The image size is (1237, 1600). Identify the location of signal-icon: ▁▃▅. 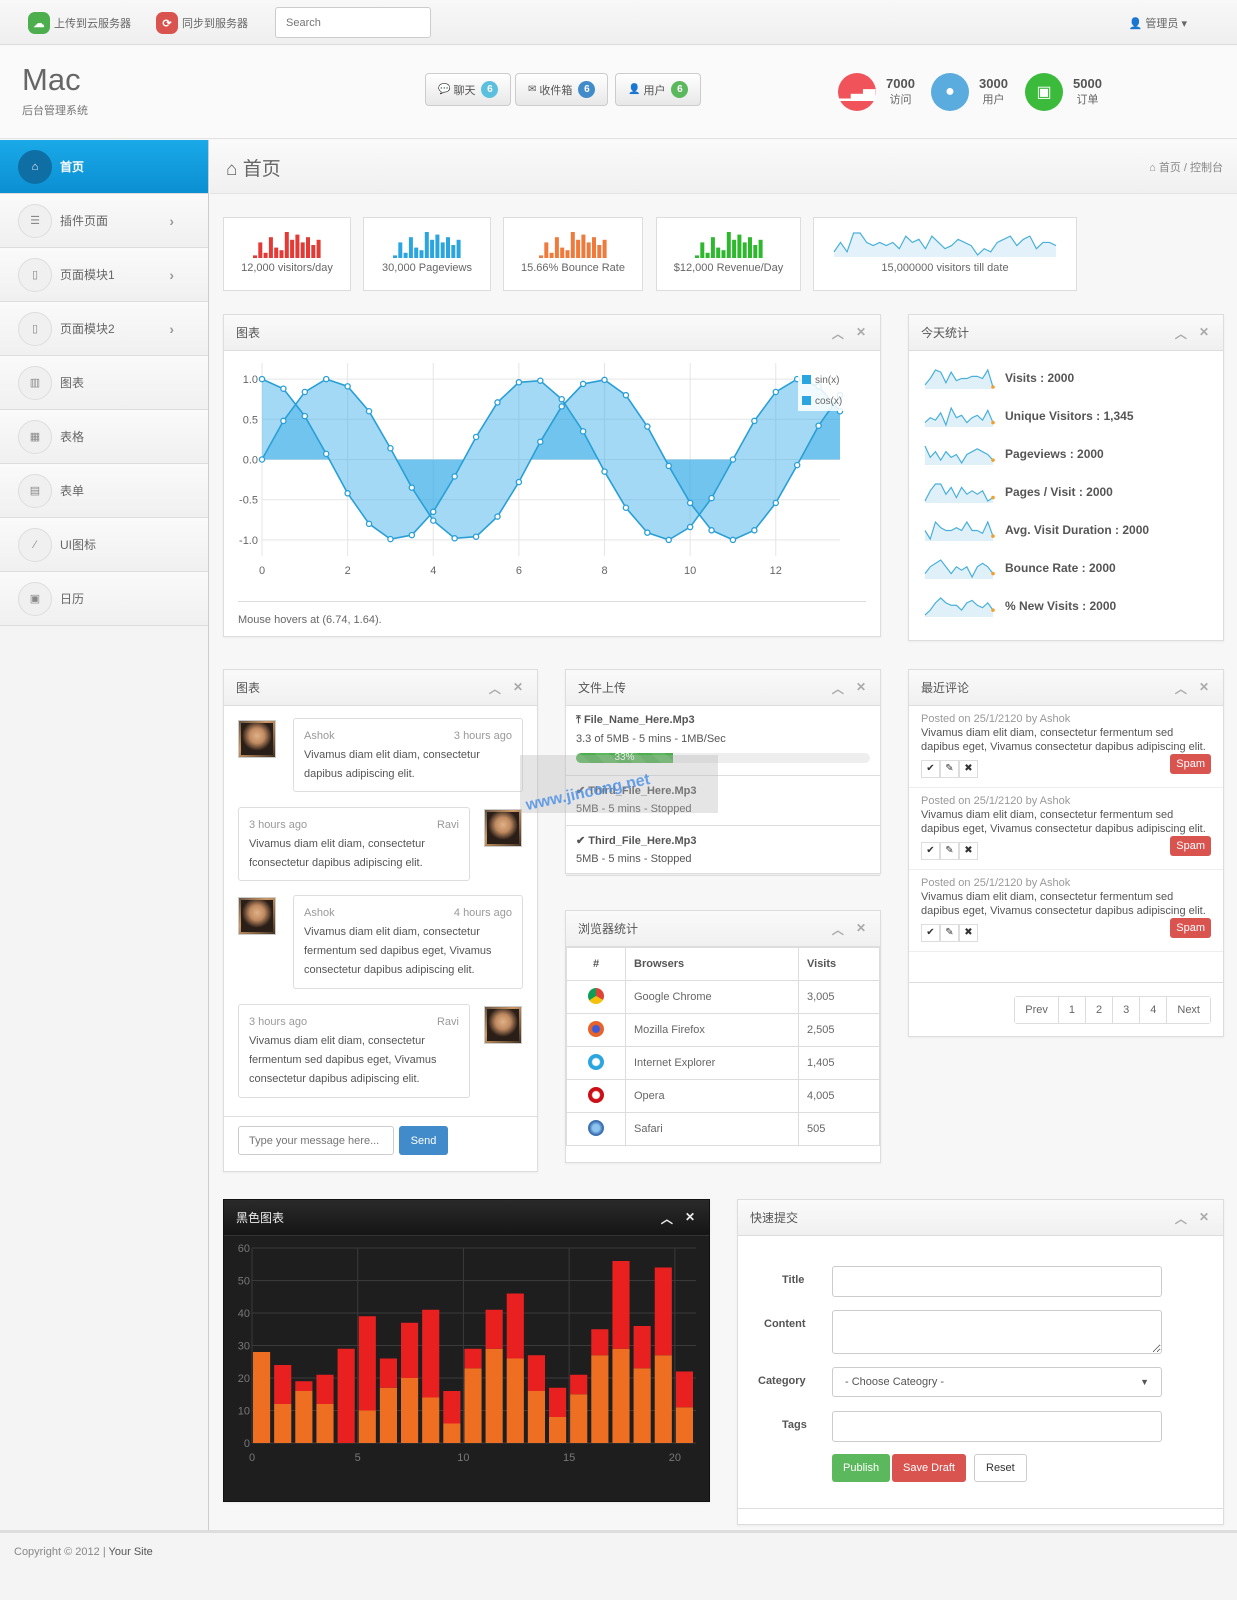
(857, 92).